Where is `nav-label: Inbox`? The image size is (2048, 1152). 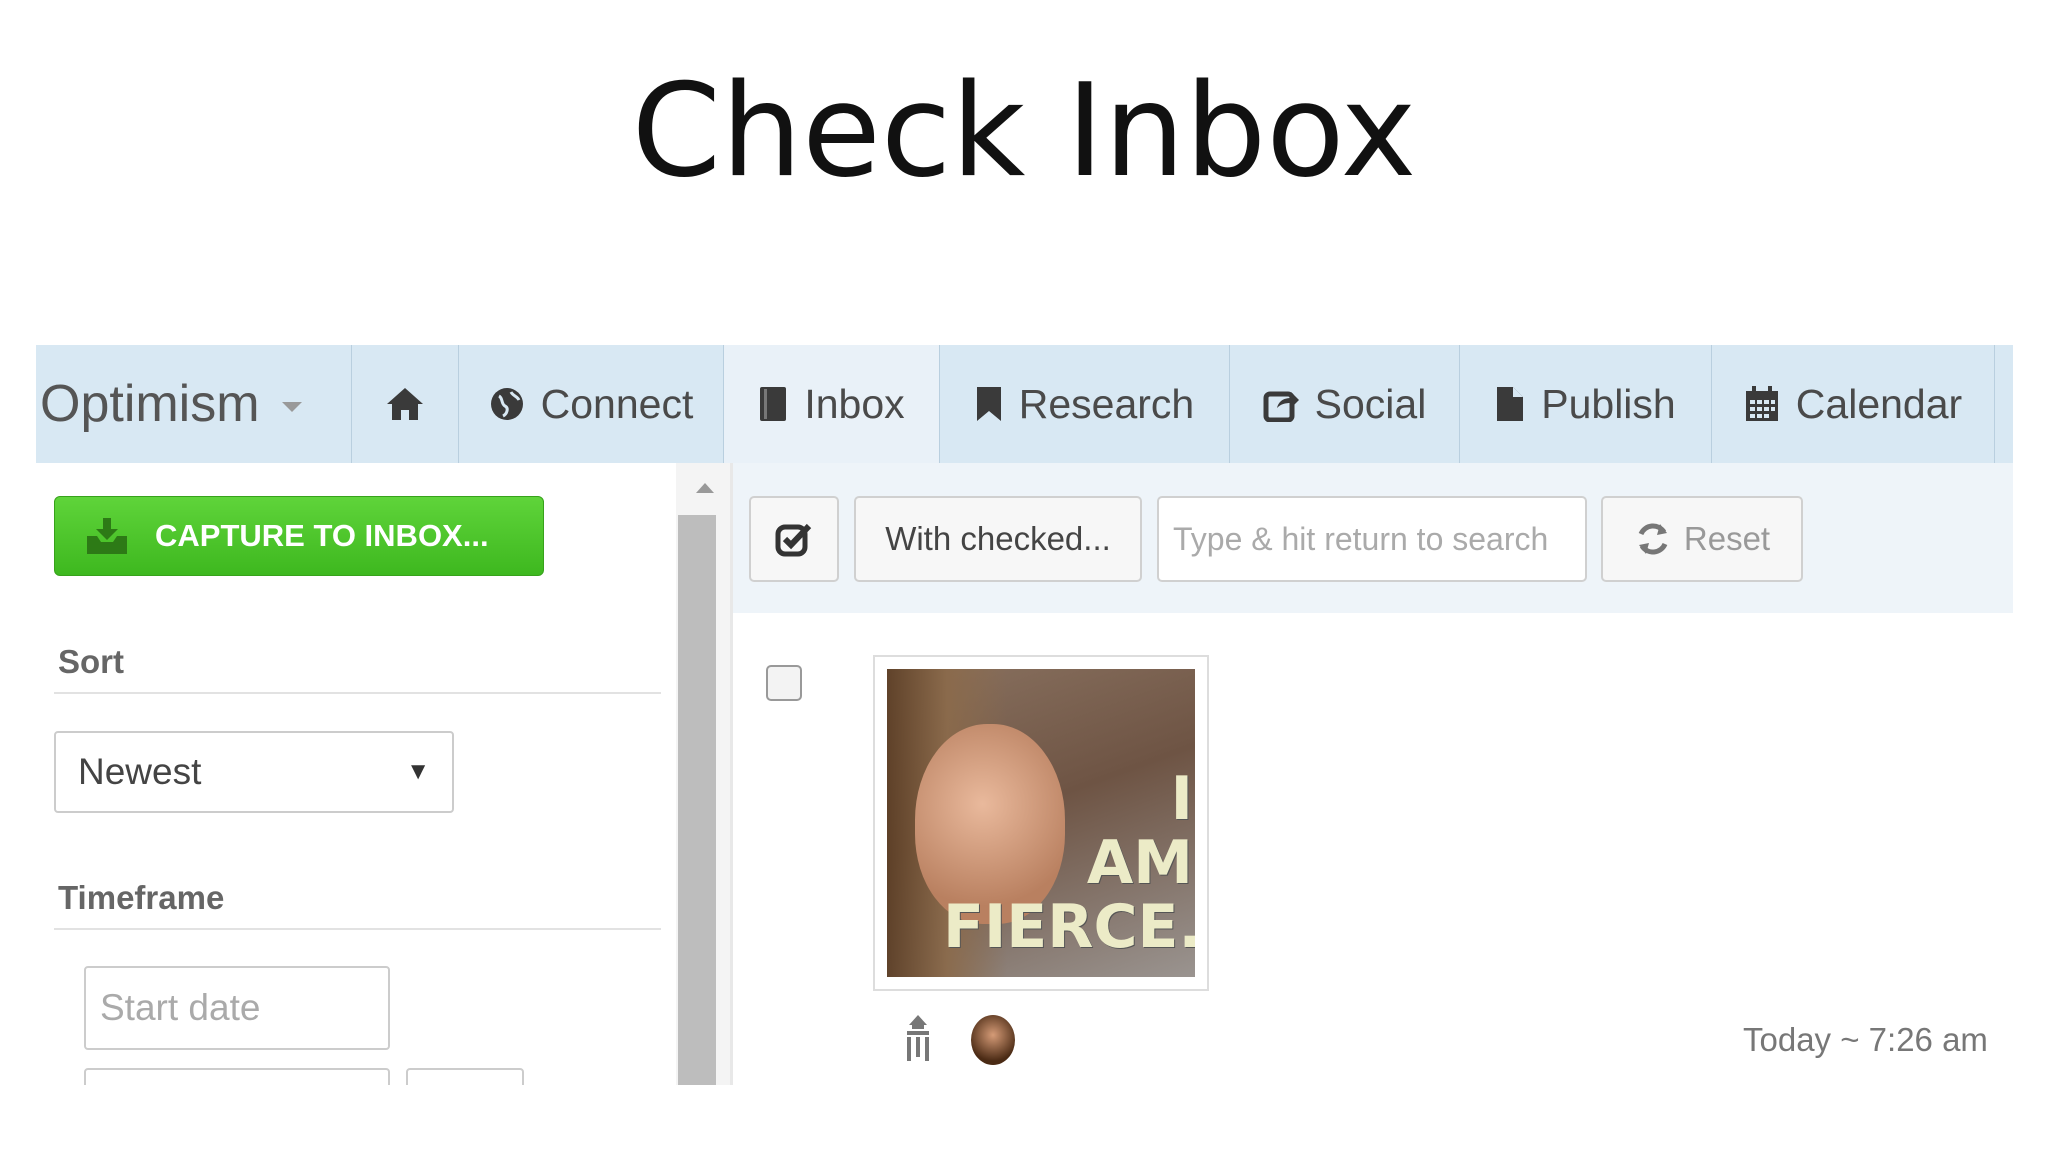
nav-label: Inbox is located at coordinates (854, 403).